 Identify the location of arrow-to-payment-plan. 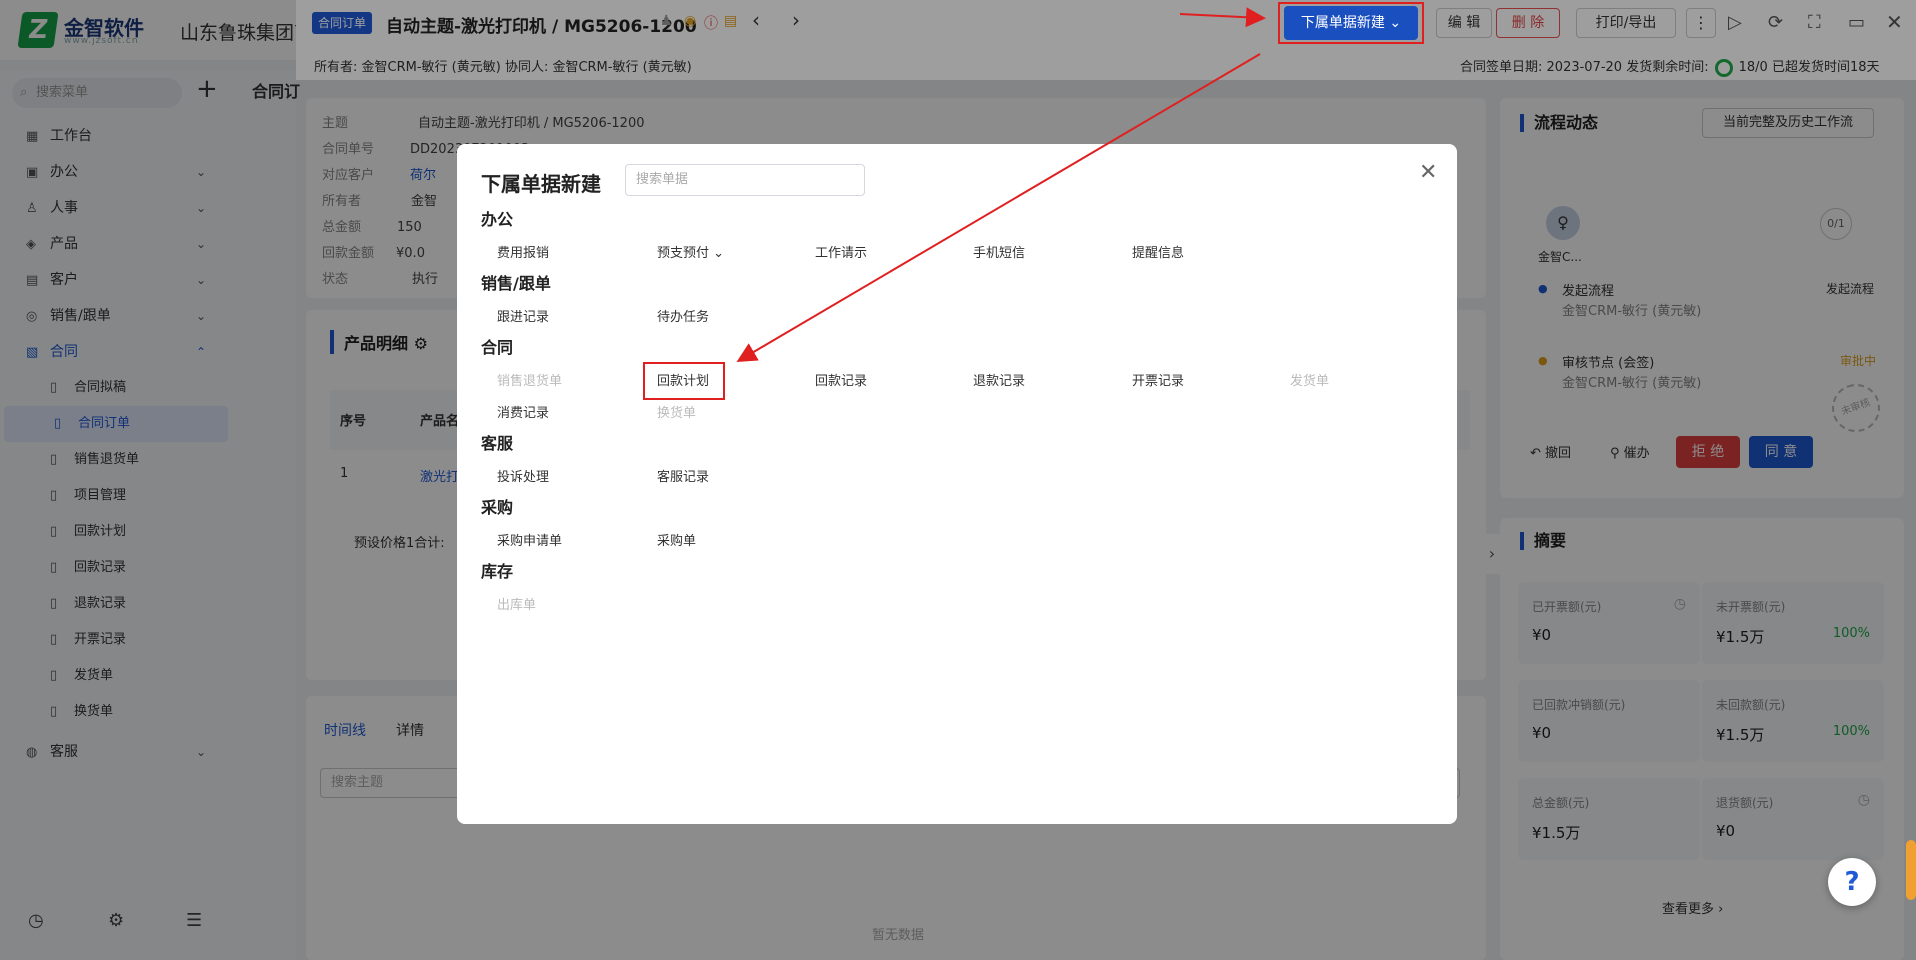
(998, 208).